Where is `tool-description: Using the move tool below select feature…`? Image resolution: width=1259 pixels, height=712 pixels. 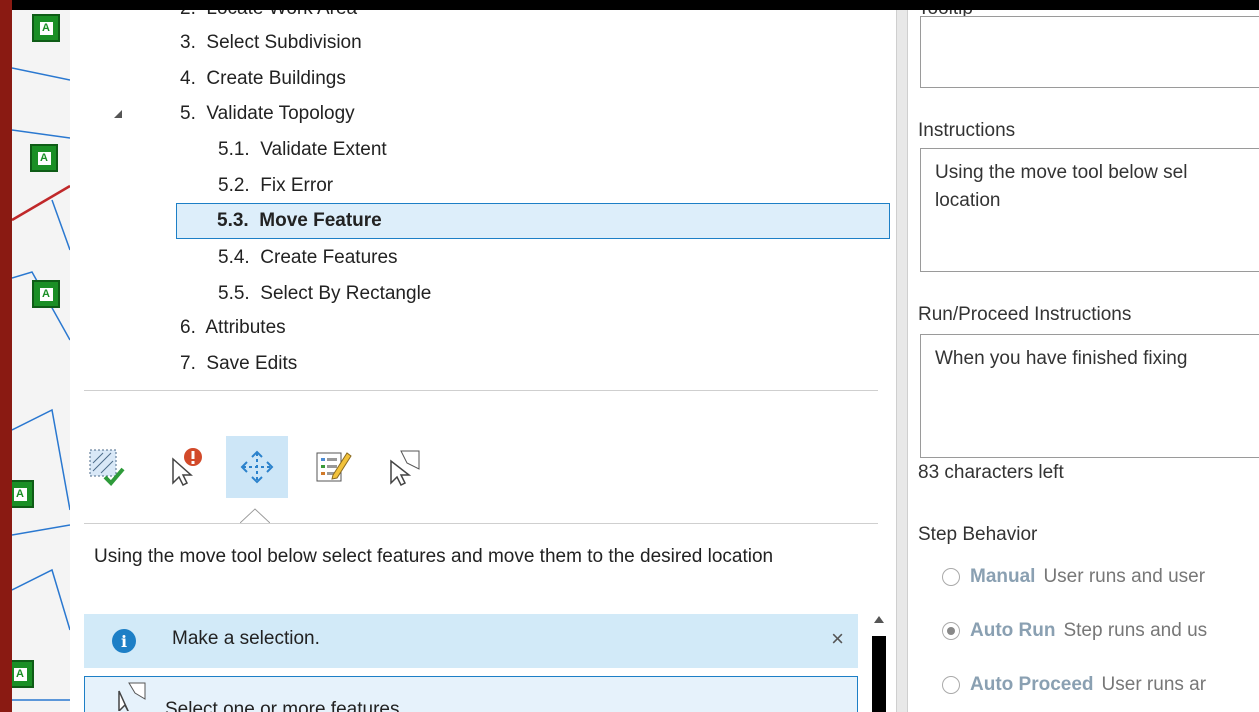 tool-description: Using the move tool below select feature… is located at coordinates (434, 556).